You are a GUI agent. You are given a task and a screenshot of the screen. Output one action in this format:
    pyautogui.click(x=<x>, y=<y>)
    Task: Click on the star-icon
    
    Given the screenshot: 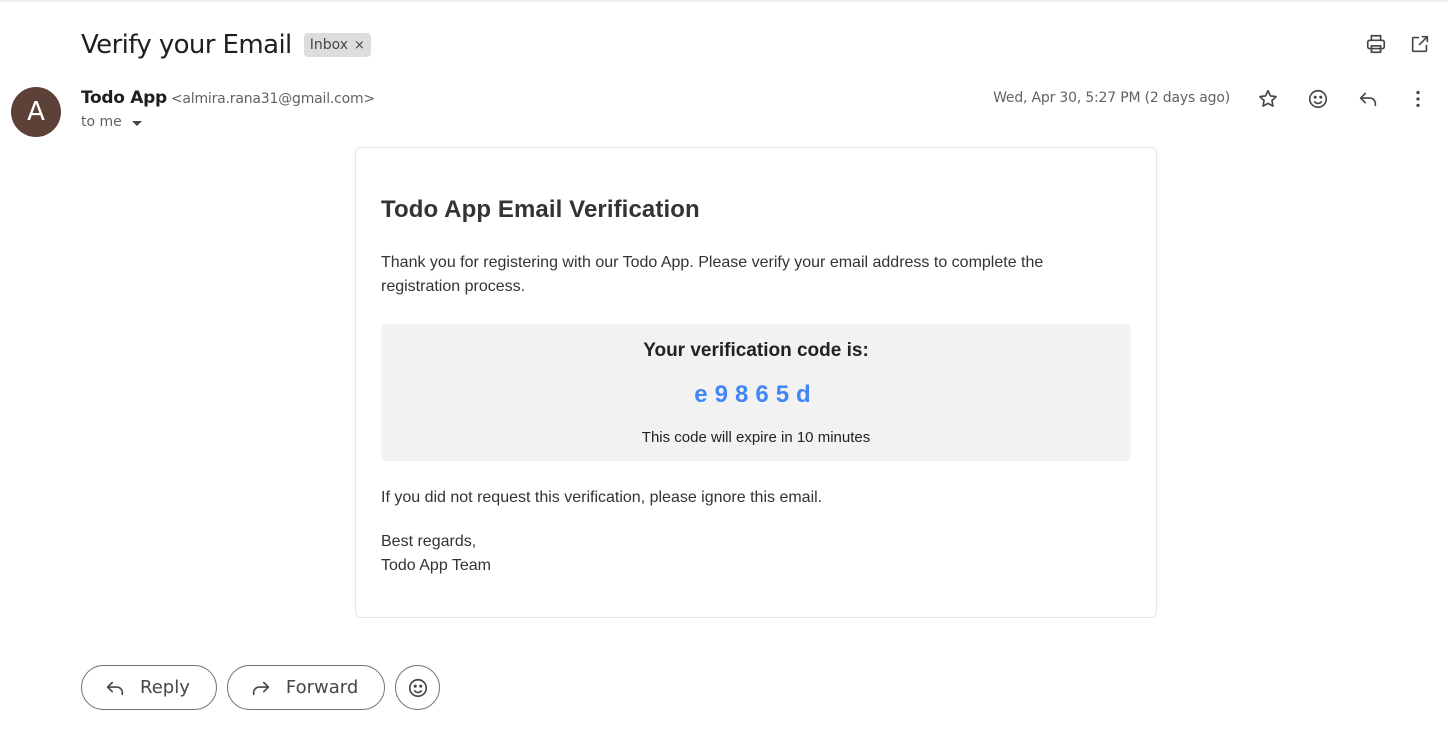 What is the action you would take?
    pyautogui.click(x=1268, y=99)
    